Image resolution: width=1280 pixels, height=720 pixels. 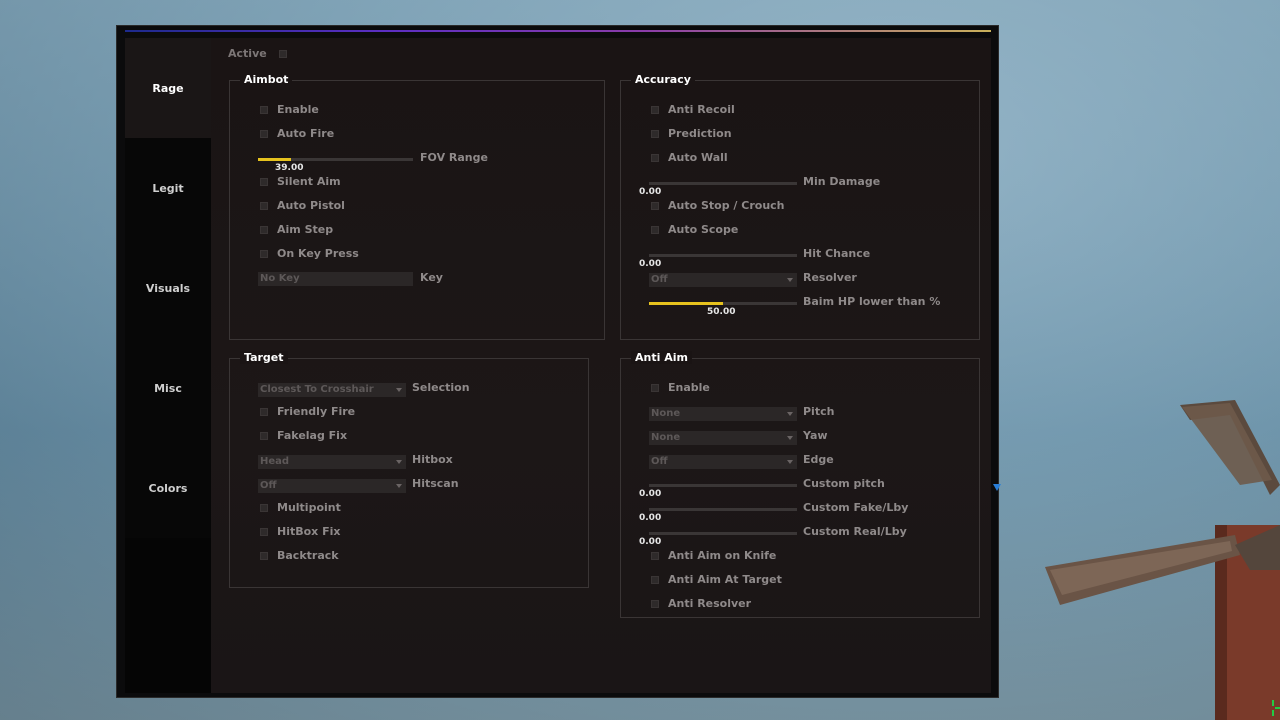 What do you see at coordinates (830, 277) in the screenshot?
I see `resolver-label: Resolver` at bounding box center [830, 277].